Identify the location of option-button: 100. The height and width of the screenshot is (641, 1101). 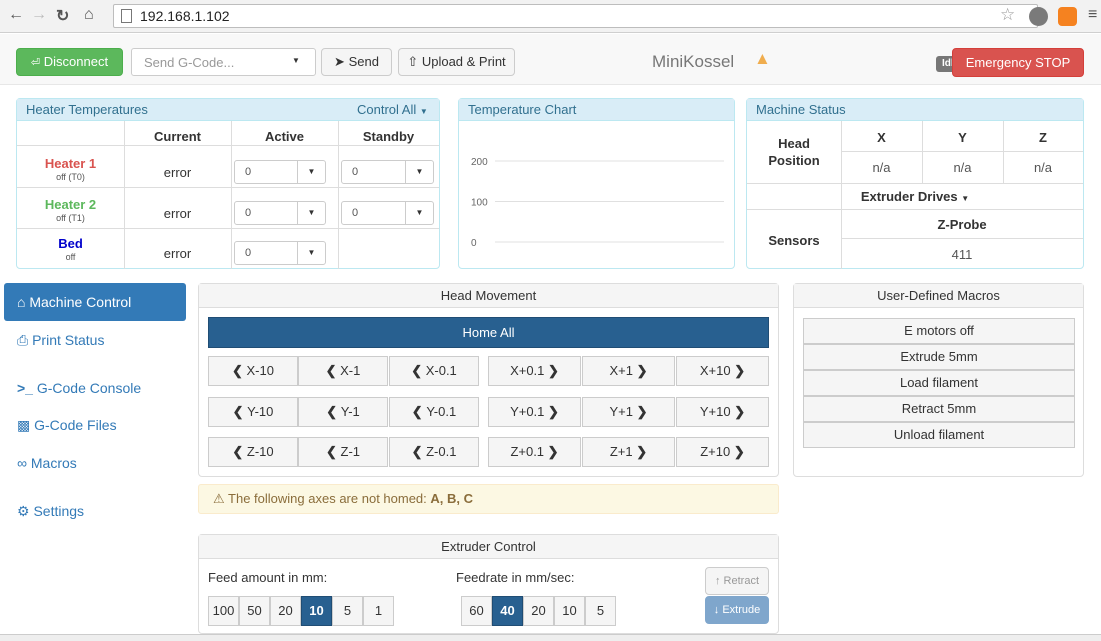
(223, 611).